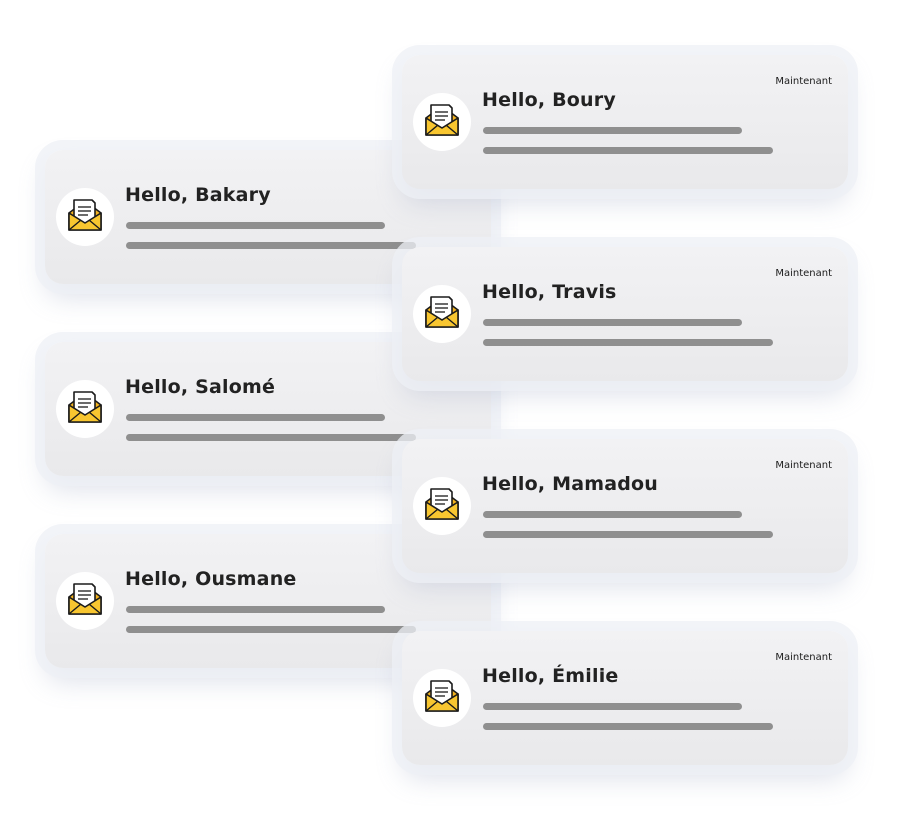 The height and width of the screenshot is (826, 916). What do you see at coordinates (550, 676) in the screenshot?
I see `notification-title: Hello, Émilie` at bounding box center [550, 676].